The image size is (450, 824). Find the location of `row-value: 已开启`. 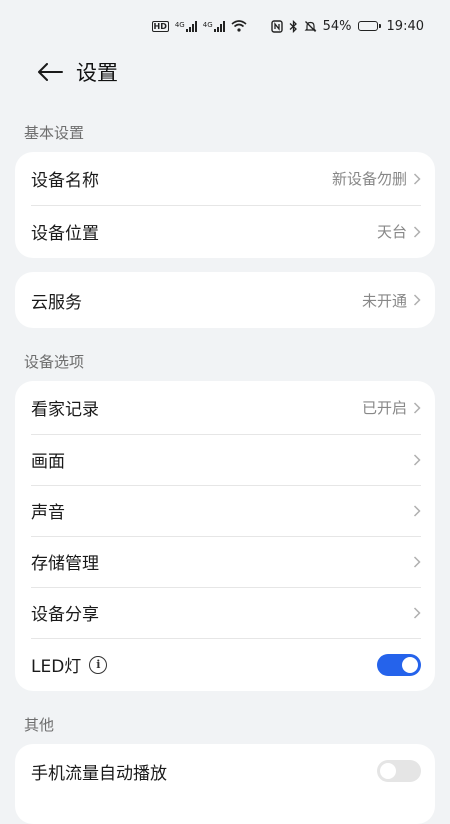

row-value: 已开启 is located at coordinates (384, 408).